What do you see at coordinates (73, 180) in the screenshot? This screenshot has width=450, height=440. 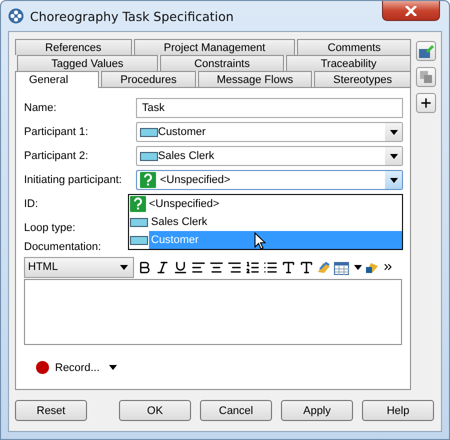 I see `field-label: Initiating participant:` at bounding box center [73, 180].